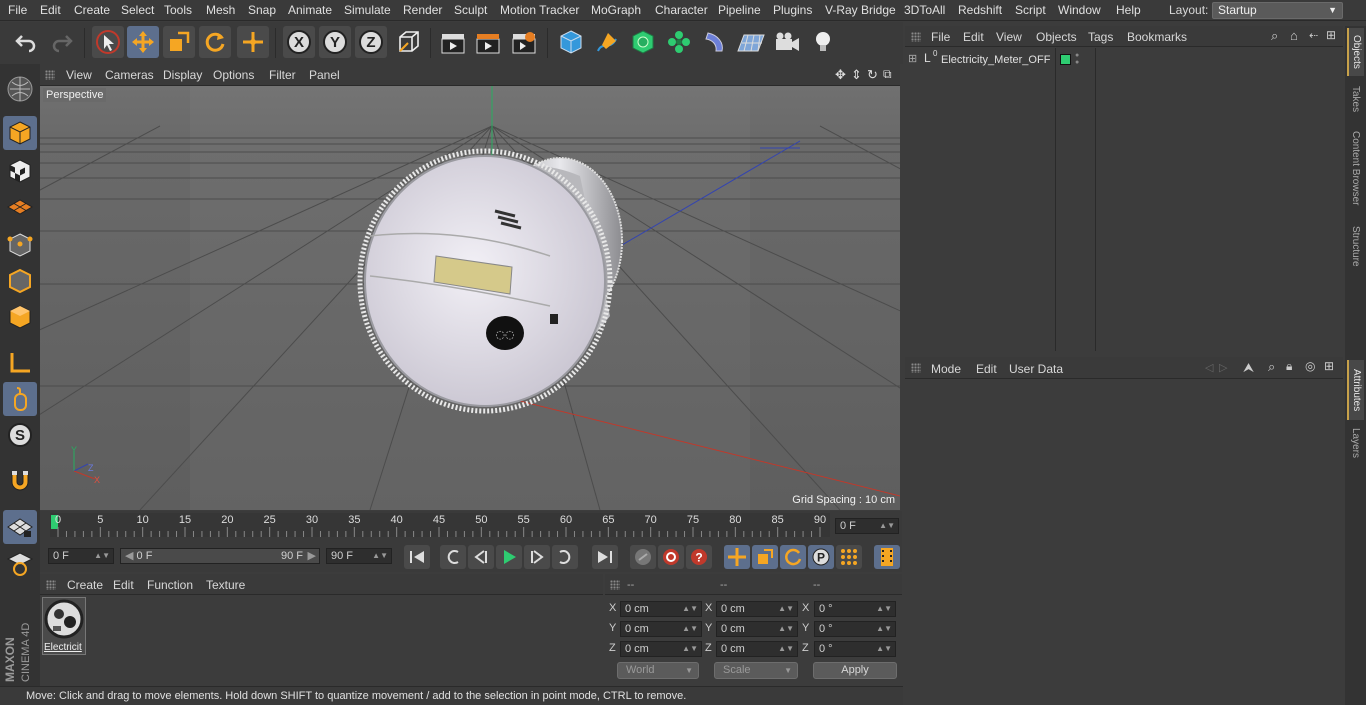 This screenshot has height=705, width=1366. I want to click on menu-plugins: Plugins, so click(792, 10).